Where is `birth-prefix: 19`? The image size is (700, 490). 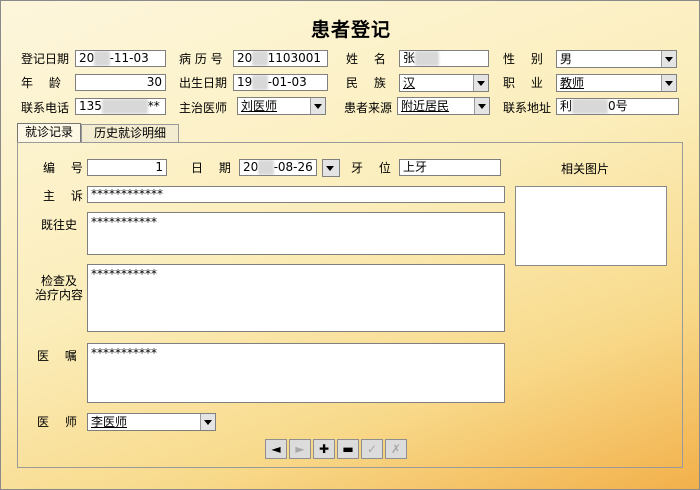
birth-prefix: 19 is located at coordinates (245, 82).